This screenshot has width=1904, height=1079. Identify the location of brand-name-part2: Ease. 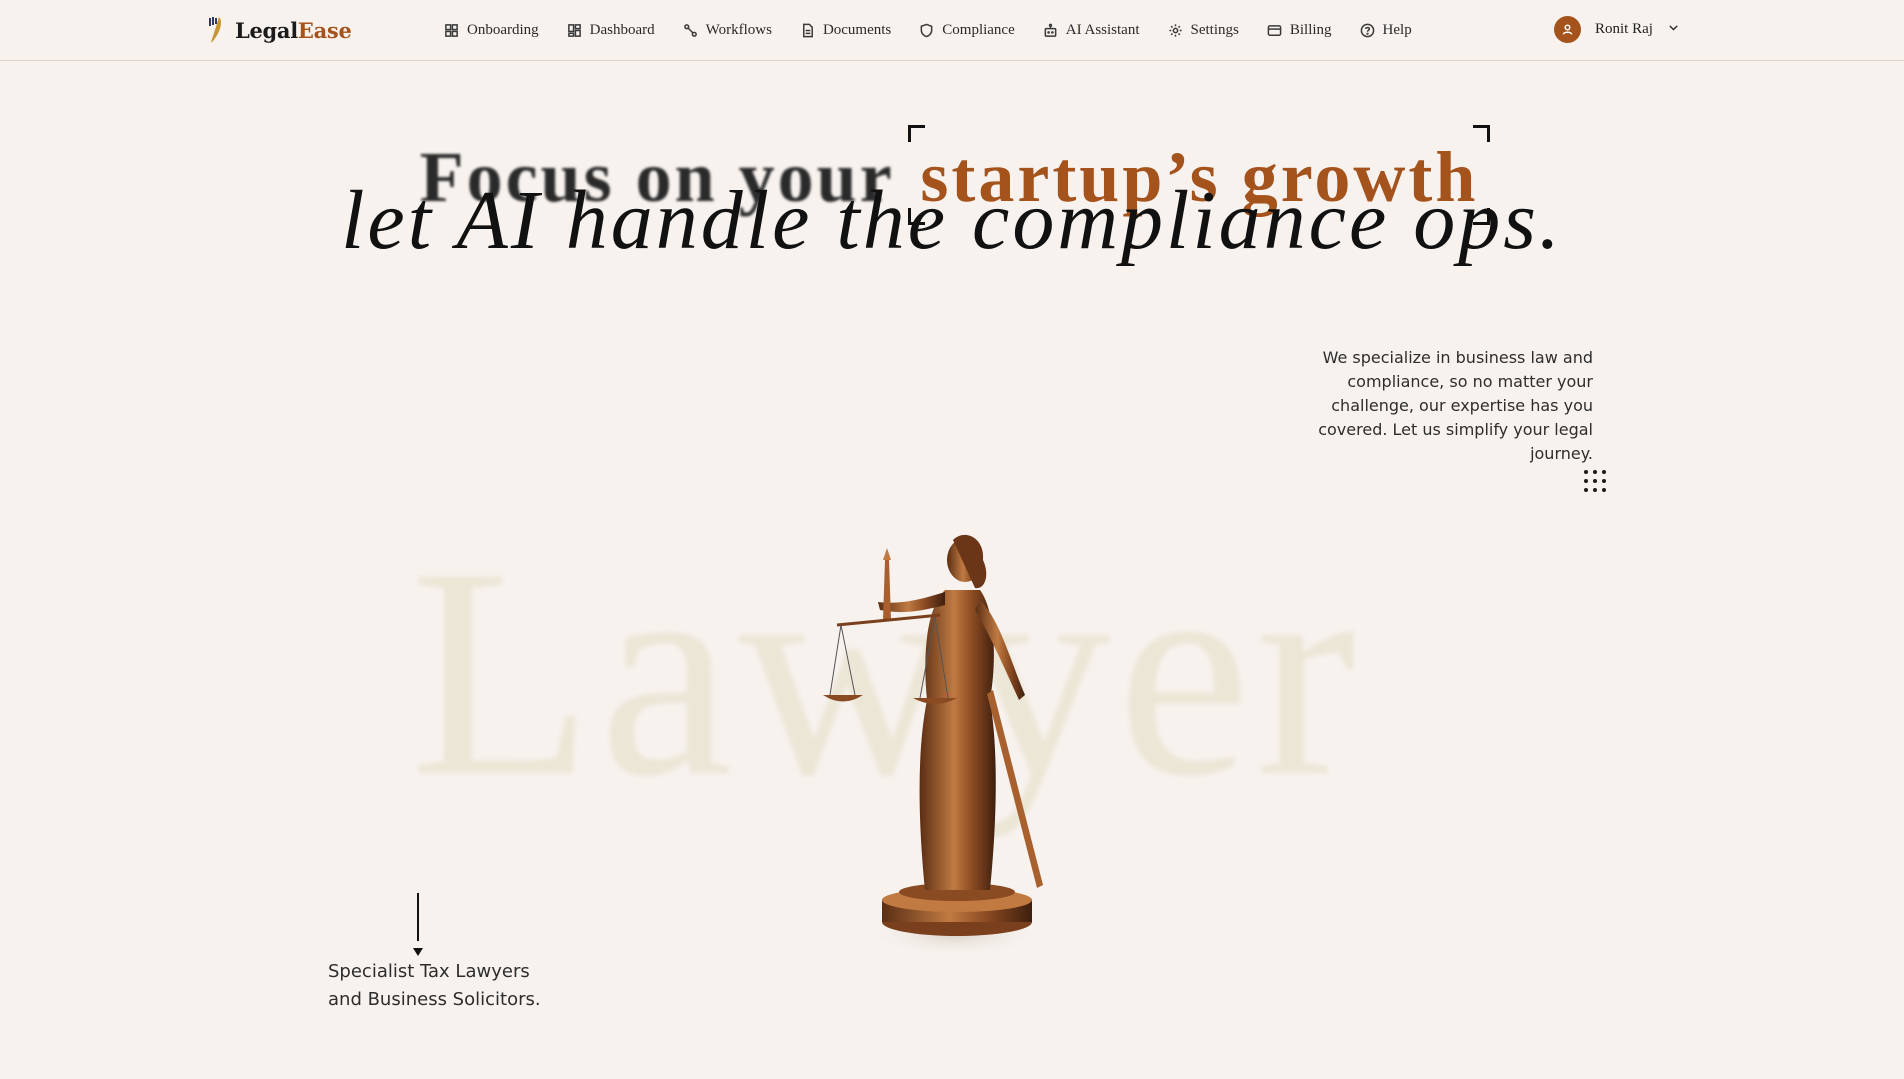
(324, 30).